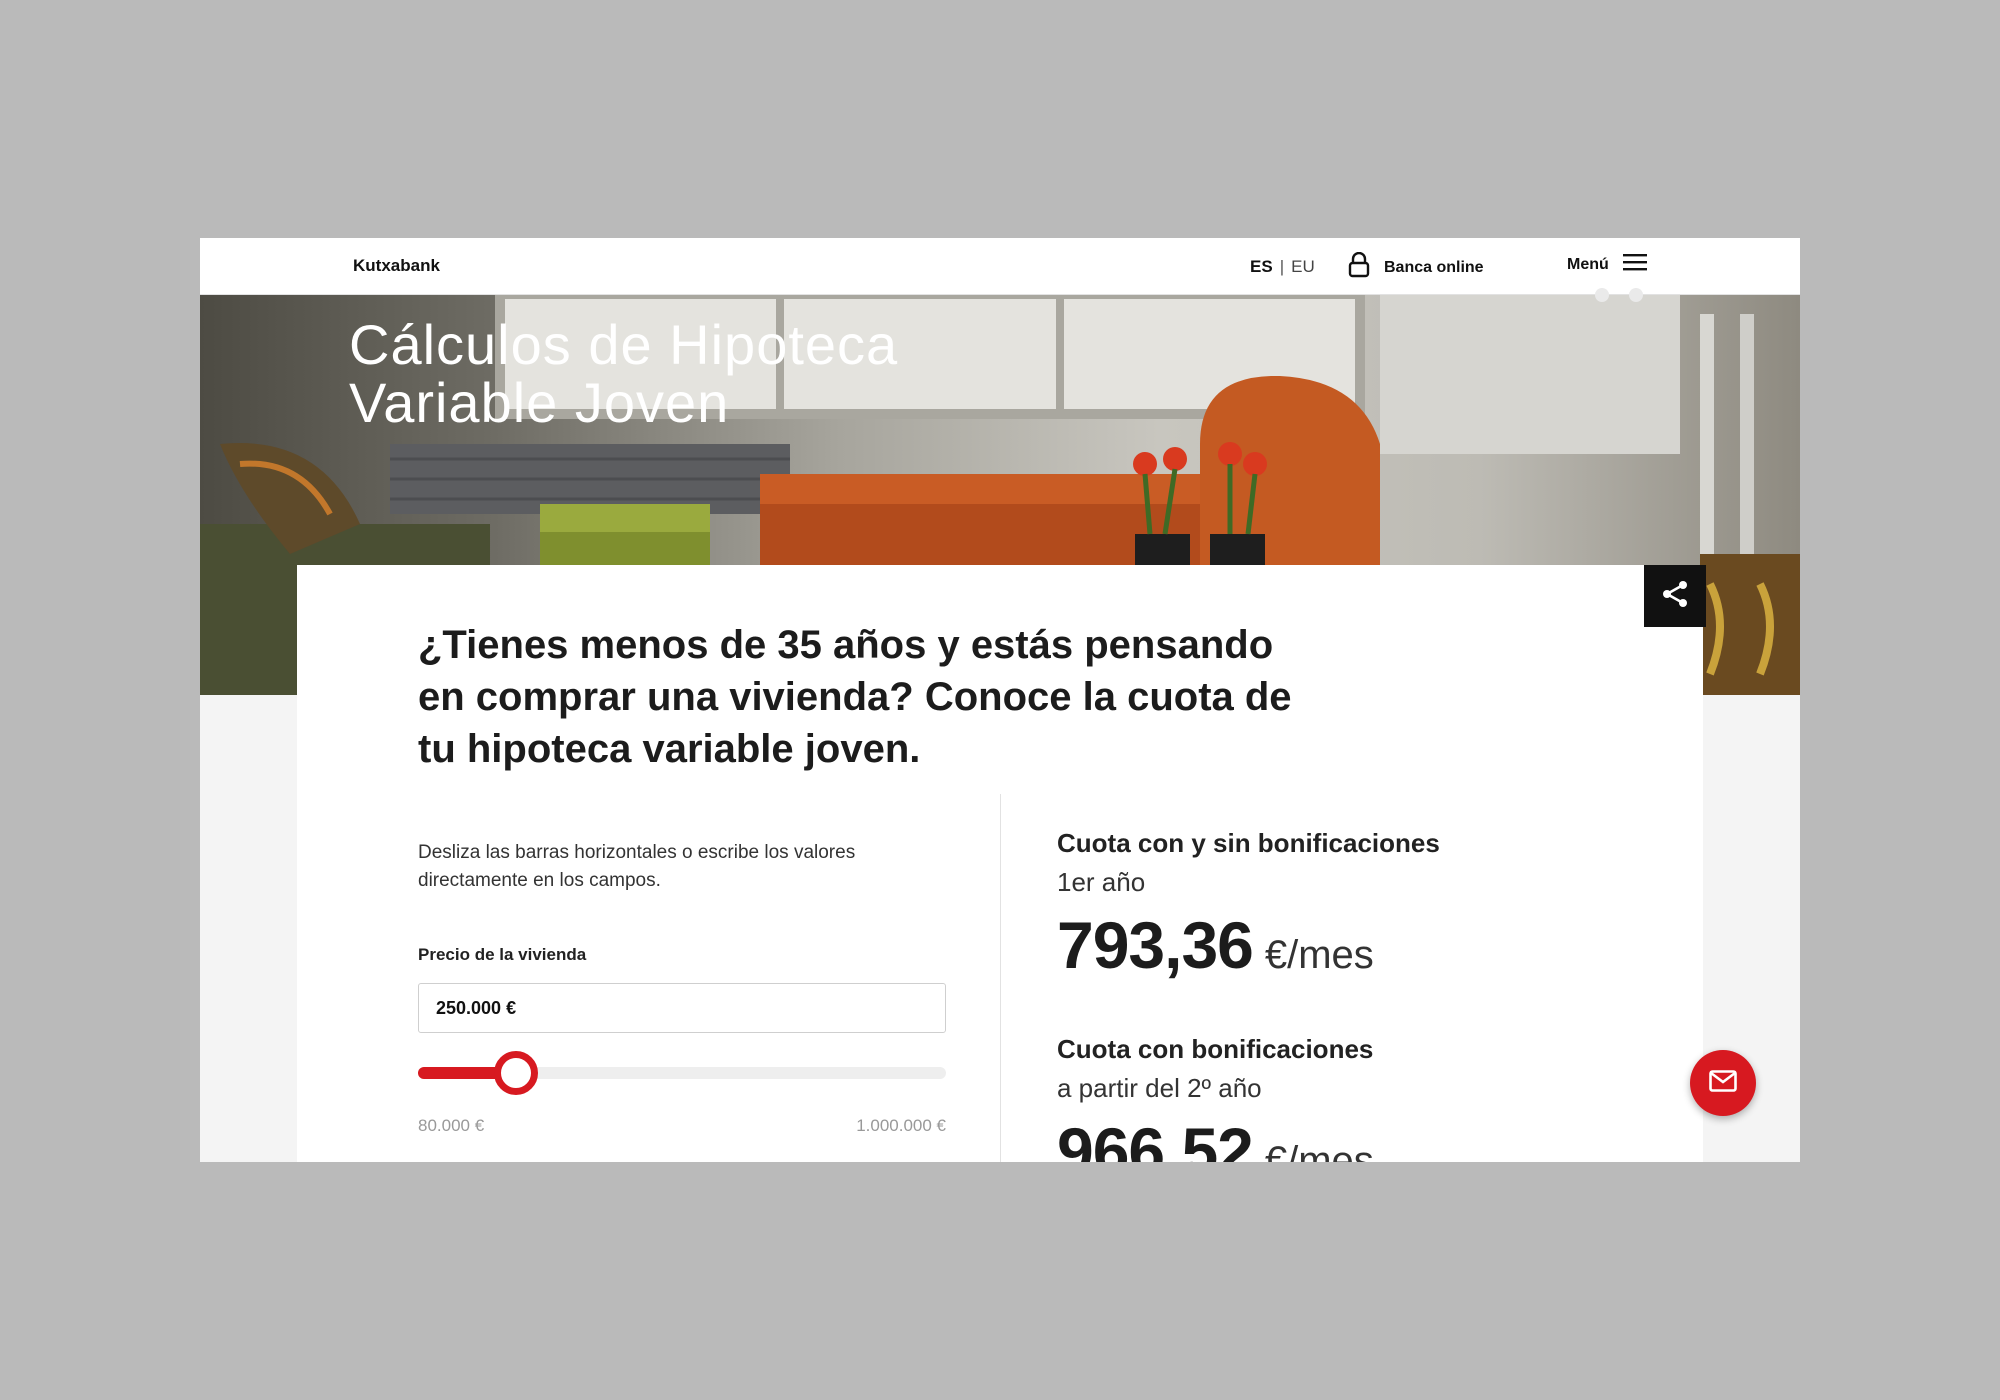 This screenshot has width=2000, height=1400. I want to click on share-button, so click(1675, 596).